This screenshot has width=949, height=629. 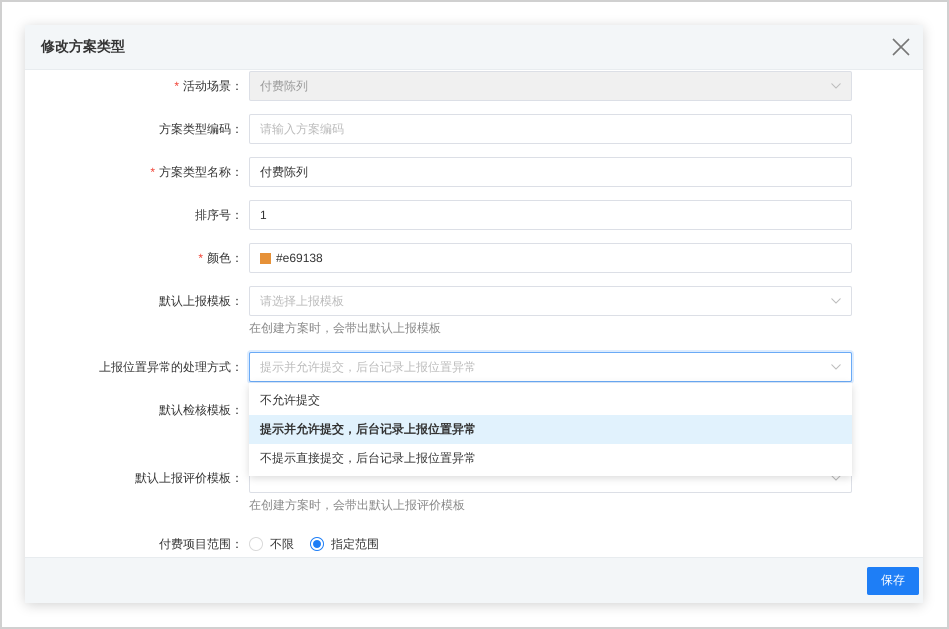 I want to click on dropdown-option: 提示并允许提交，后台记录上报位置异常, so click(x=550, y=429).